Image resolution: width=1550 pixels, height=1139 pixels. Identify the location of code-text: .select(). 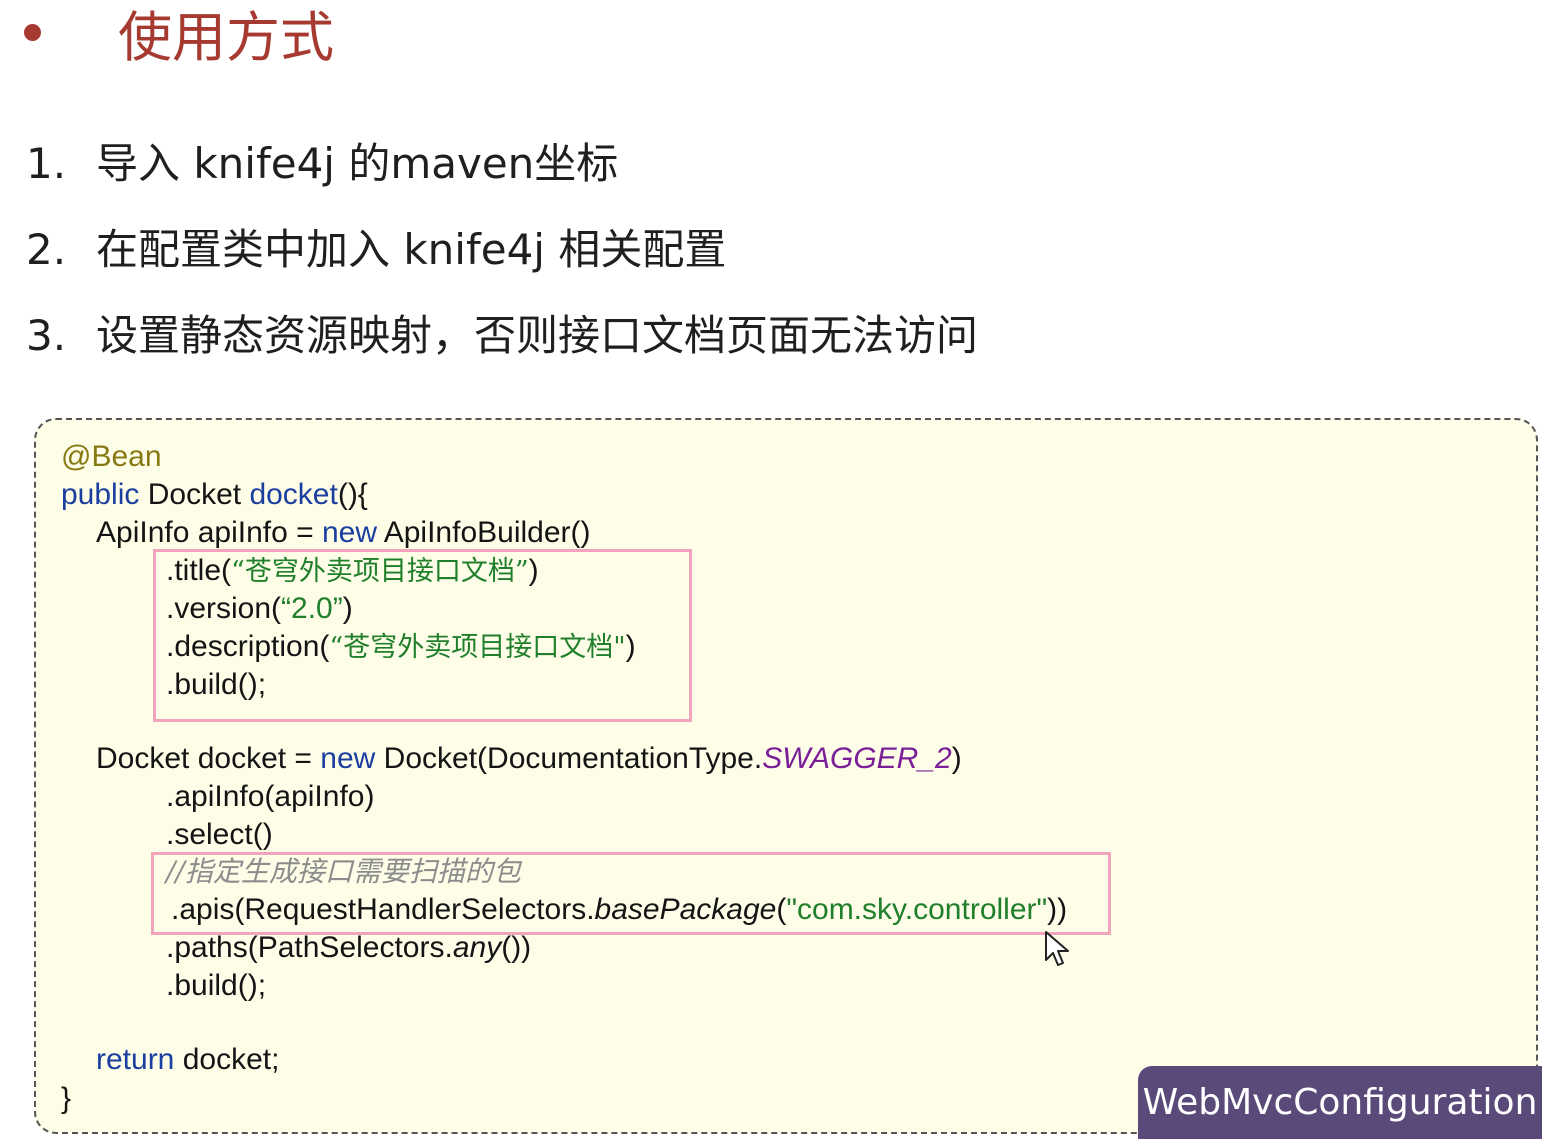
(219, 834).